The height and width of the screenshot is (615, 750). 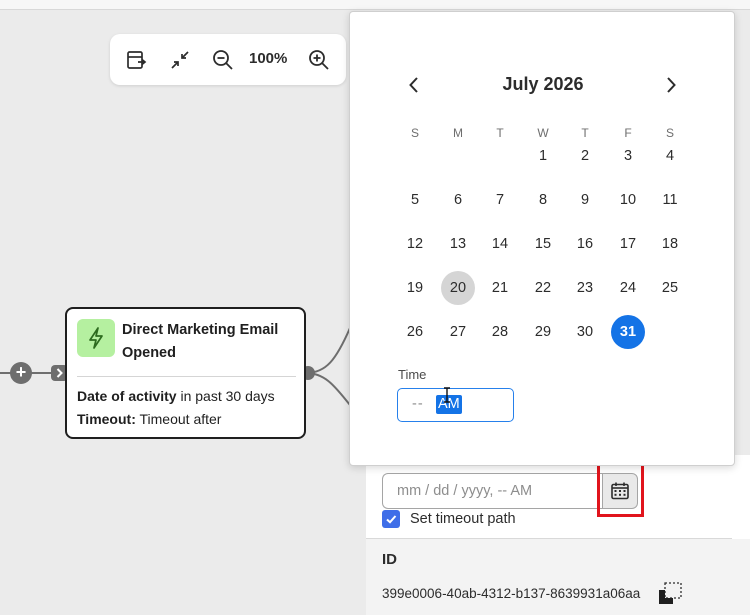 I want to click on id-heading: ID, so click(x=389, y=559).